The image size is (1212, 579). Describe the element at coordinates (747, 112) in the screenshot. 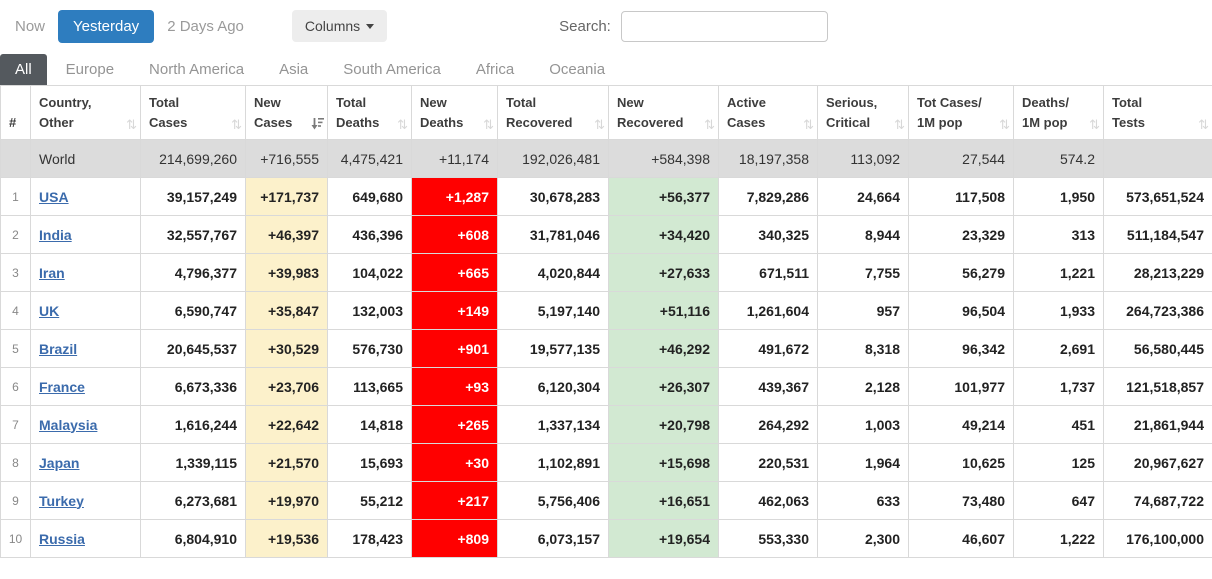

I see `col-header-label: Active Cases` at that location.